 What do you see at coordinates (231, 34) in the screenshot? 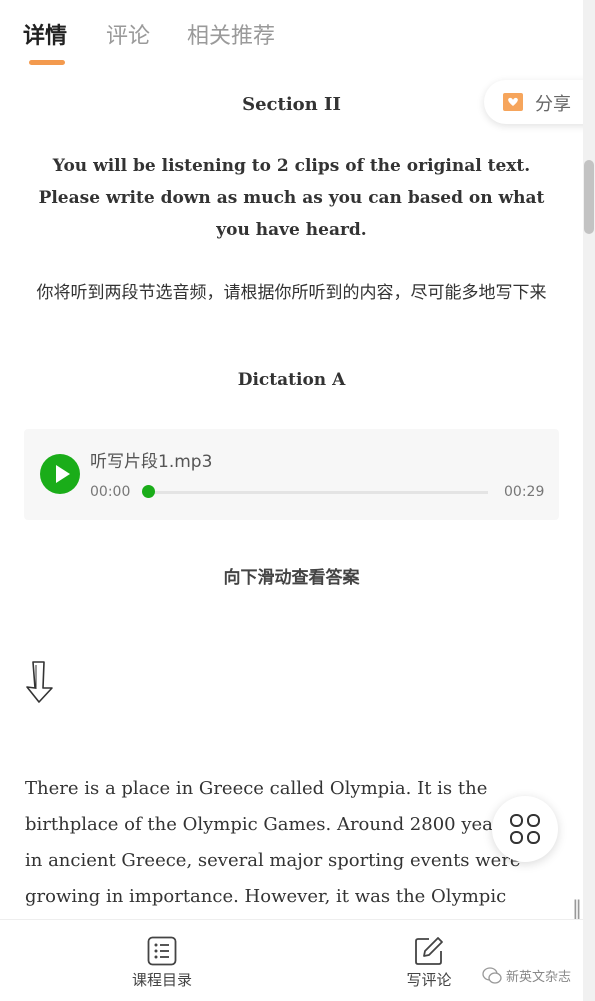
I see `tab-recommendations: 相关推荐` at bounding box center [231, 34].